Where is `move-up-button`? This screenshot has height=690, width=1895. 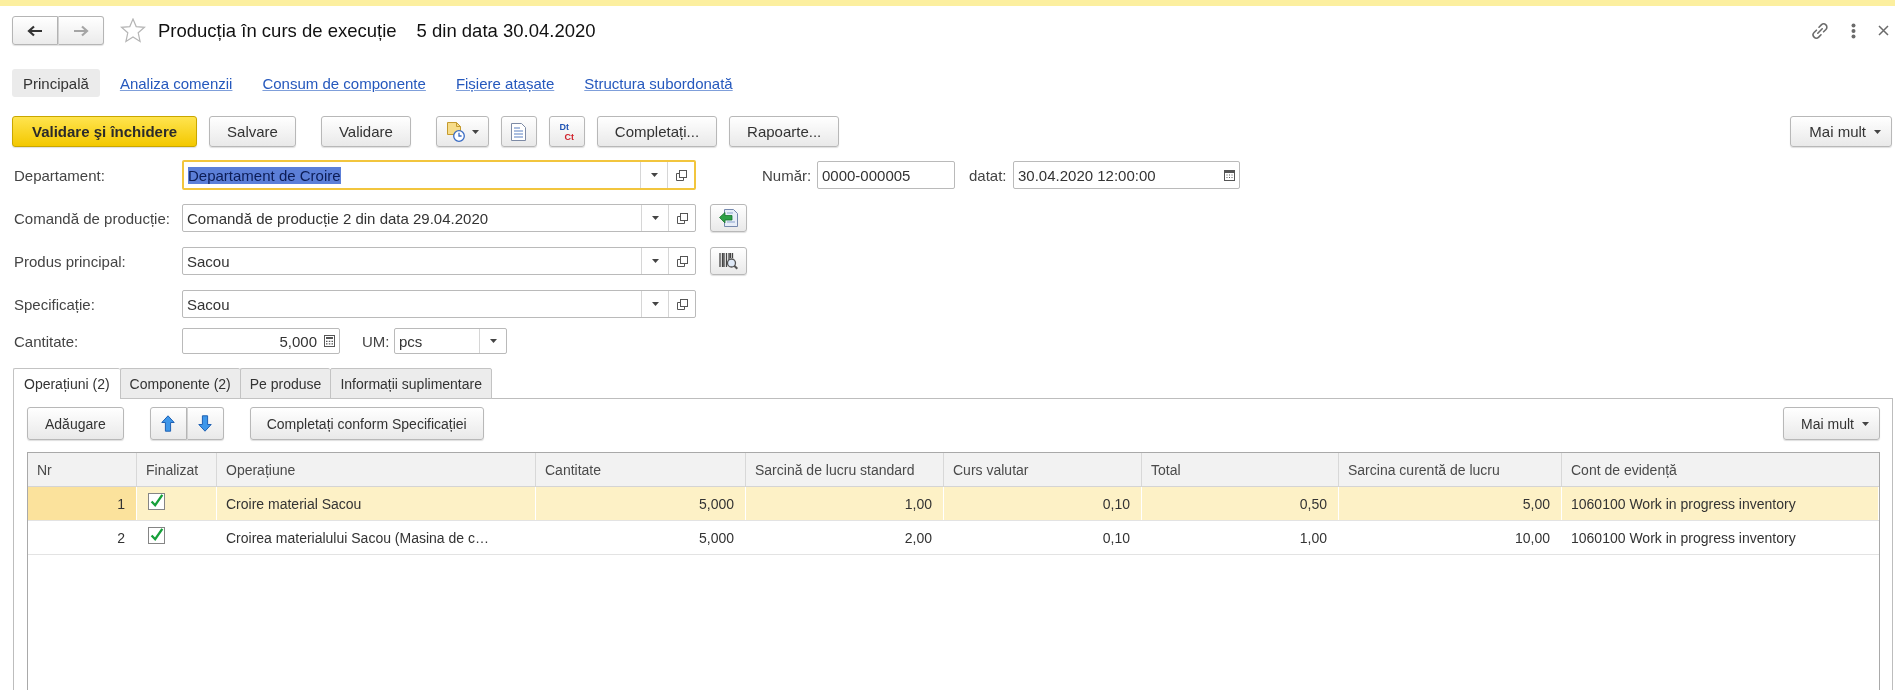 move-up-button is located at coordinates (168, 423).